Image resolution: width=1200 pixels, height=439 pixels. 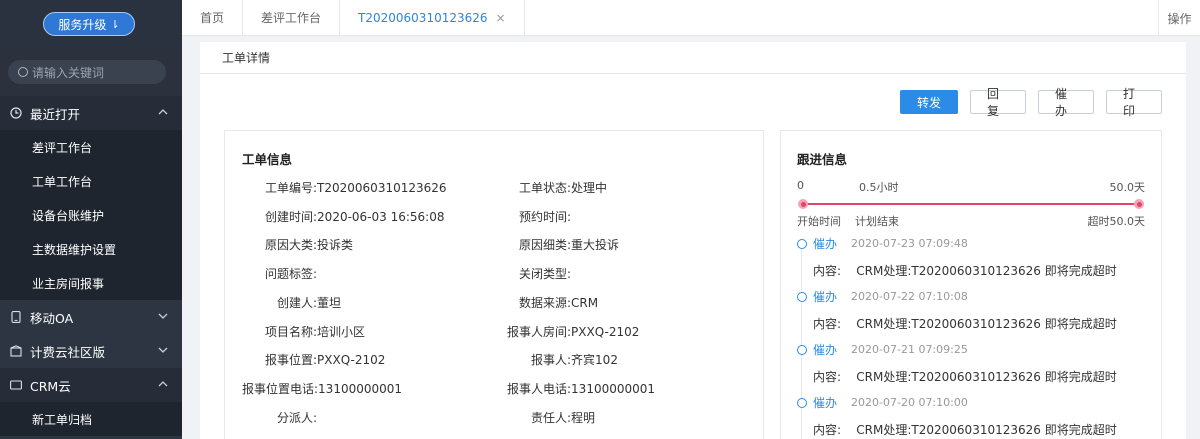 What do you see at coordinates (355, 217) in the screenshot?
I see `field-created: 创建时间:2020-06-03 16:56:08` at bounding box center [355, 217].